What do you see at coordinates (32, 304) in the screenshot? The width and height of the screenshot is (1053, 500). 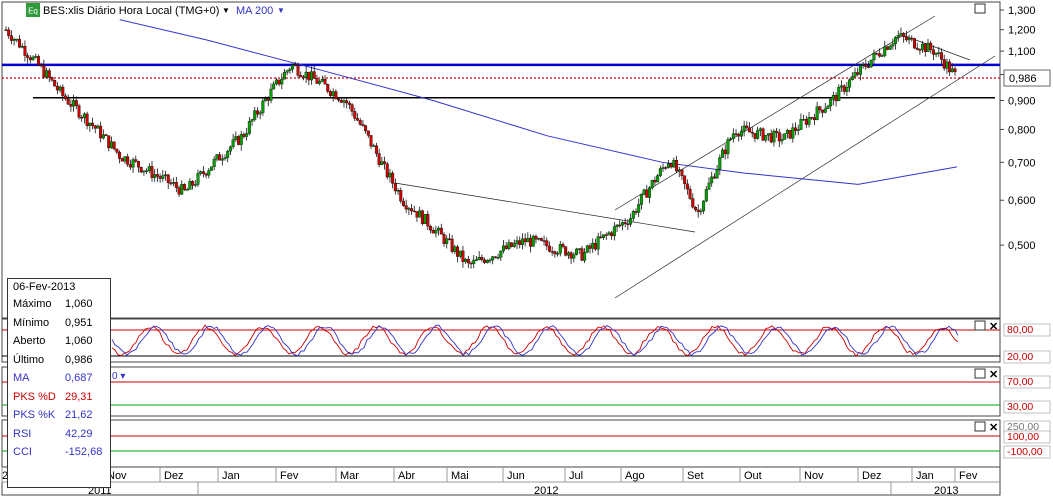 I see `info-label-max: Máximo` at bounding box center [32, 304].